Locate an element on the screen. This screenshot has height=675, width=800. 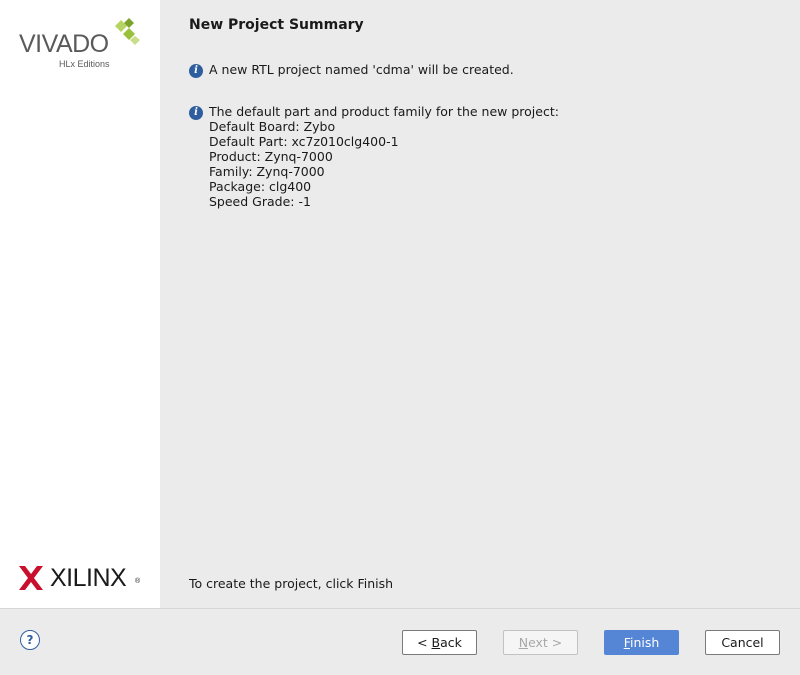
cancel-button: Cancel is located at coordinates (742, 642).